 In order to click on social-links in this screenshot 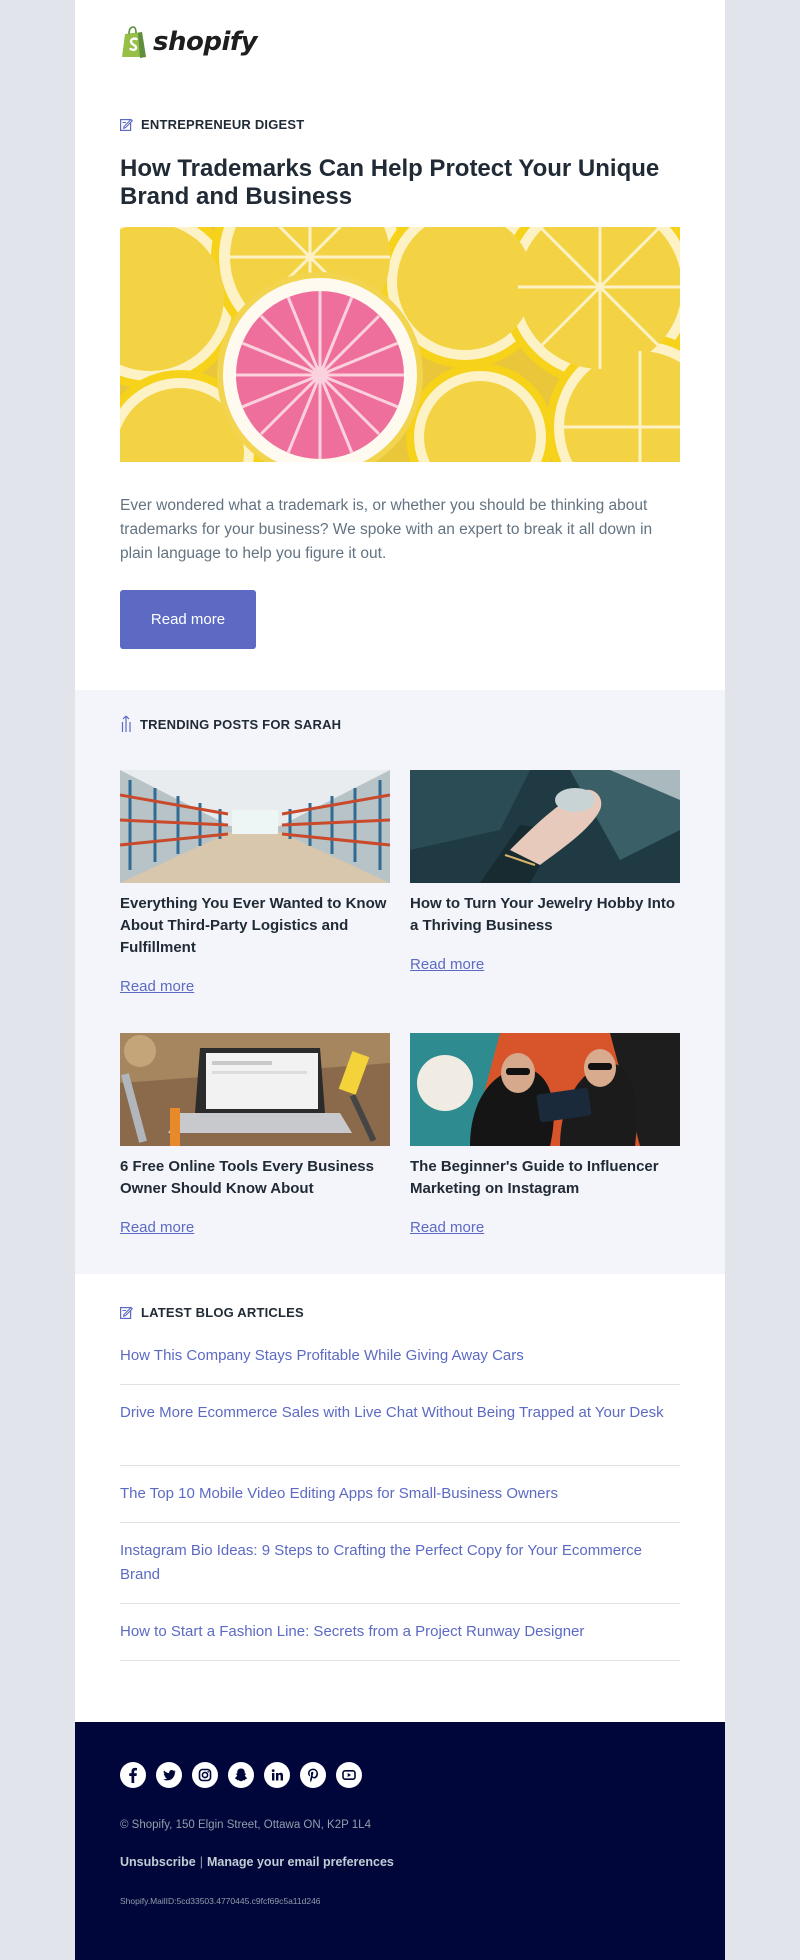, I will do `click(246, 1775)`.